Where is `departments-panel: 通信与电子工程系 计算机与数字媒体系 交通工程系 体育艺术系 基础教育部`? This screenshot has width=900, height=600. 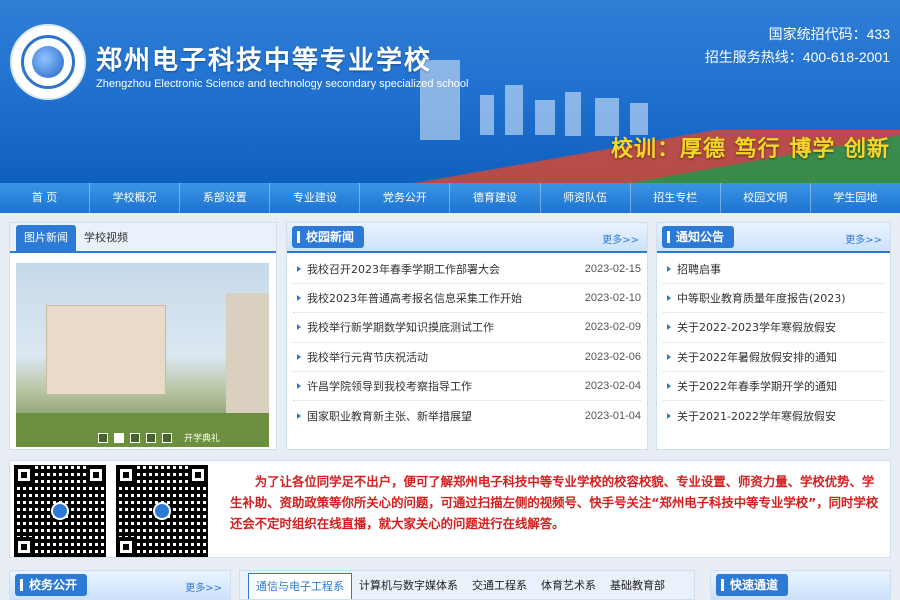
departments-panel: 通信与电子工程系 计算机与数字媒体系 交通工程系 体育艺术系 基础教育部 is located at coordinates (467, 585).